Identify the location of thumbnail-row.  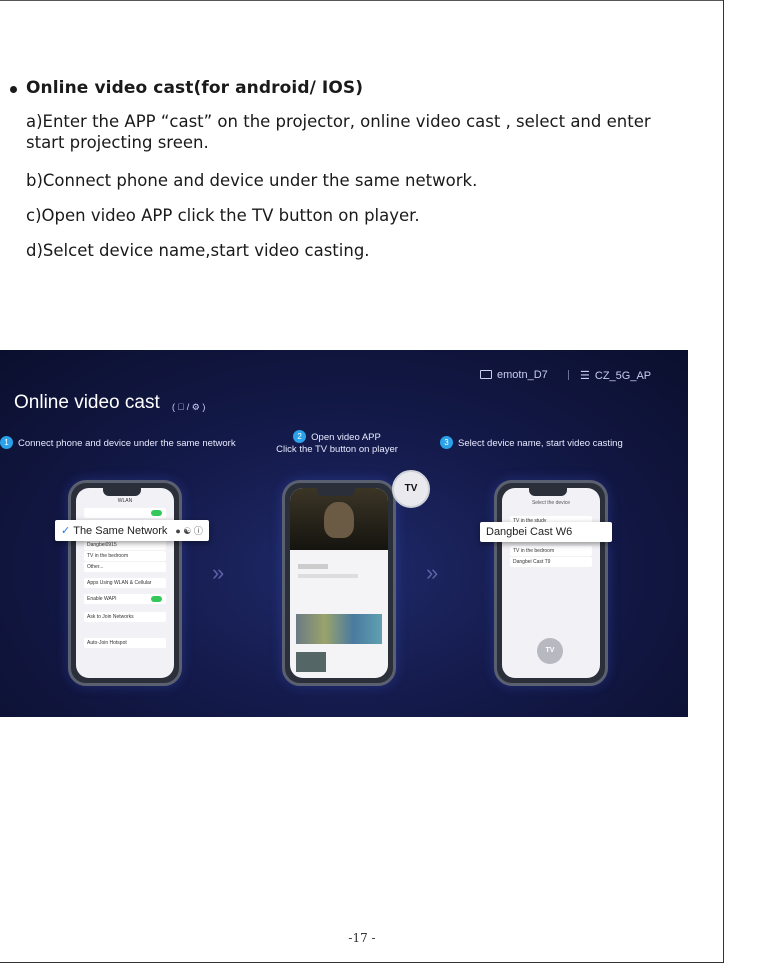
(339, 629).